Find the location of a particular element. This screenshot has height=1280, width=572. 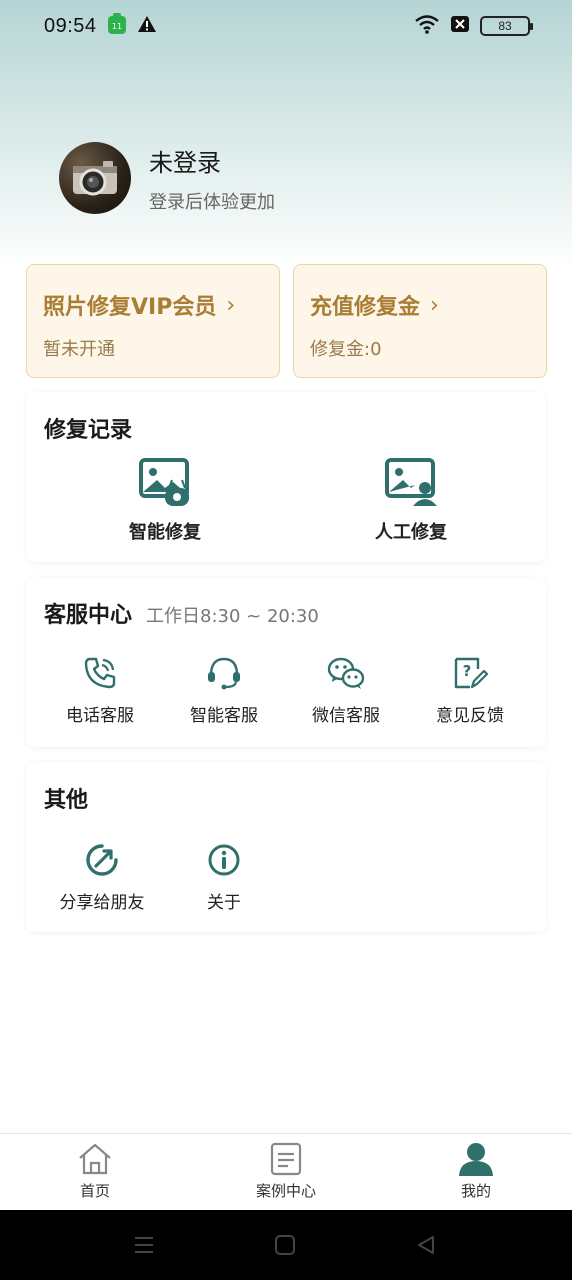

phone-icon is located at coordinates (100, 673).